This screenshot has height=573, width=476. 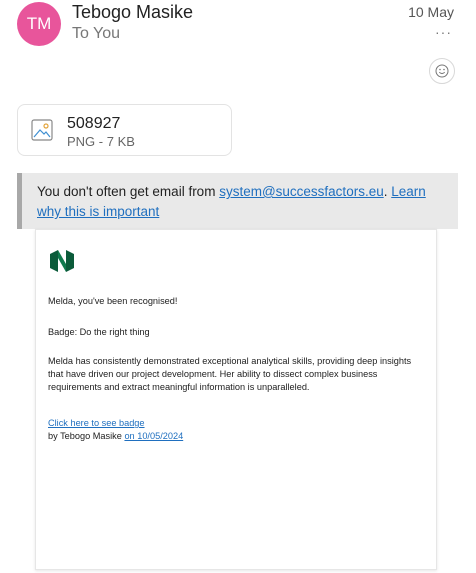 I want to click on attachment-name: 508927, so click(x=94, y=123).